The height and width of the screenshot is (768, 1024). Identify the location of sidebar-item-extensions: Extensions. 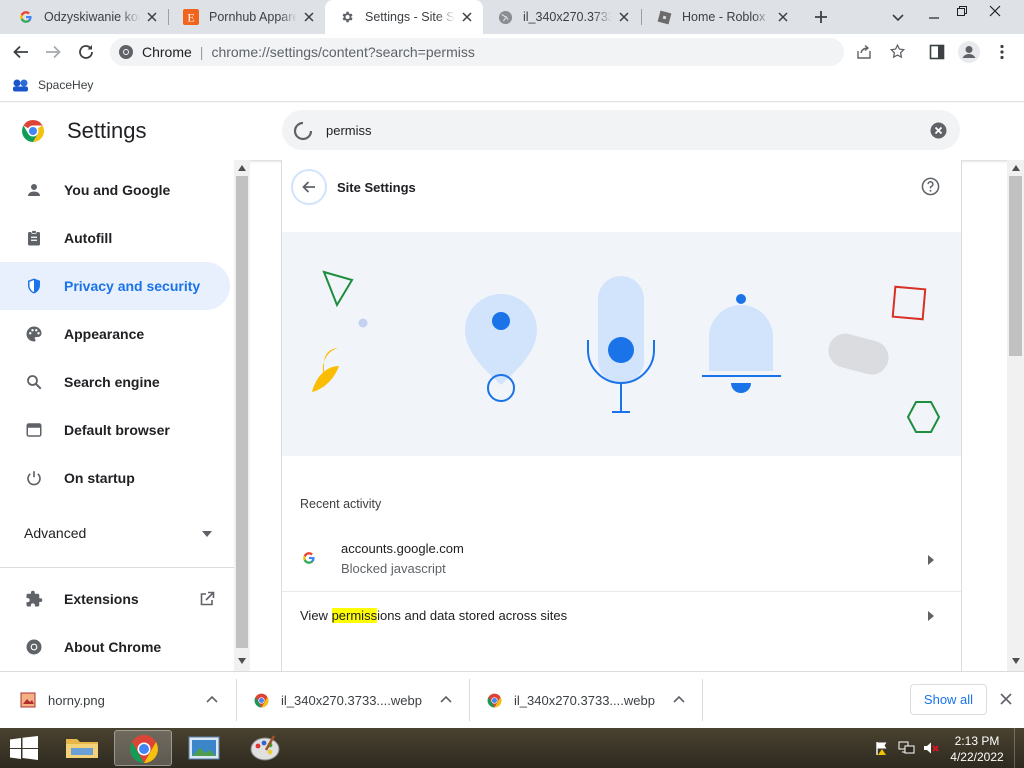
(115, 599).